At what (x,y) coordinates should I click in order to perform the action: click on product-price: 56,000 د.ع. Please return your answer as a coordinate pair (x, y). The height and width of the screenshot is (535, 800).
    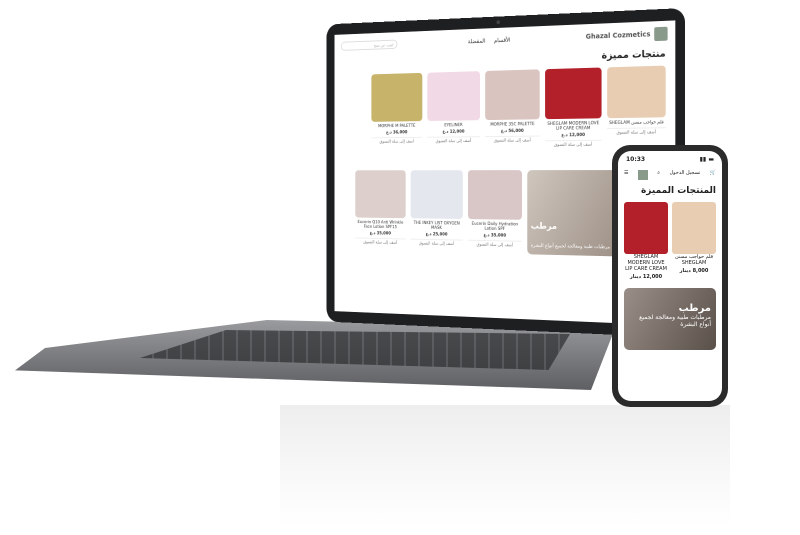
    Looking at the image, I should click on (512, 132).